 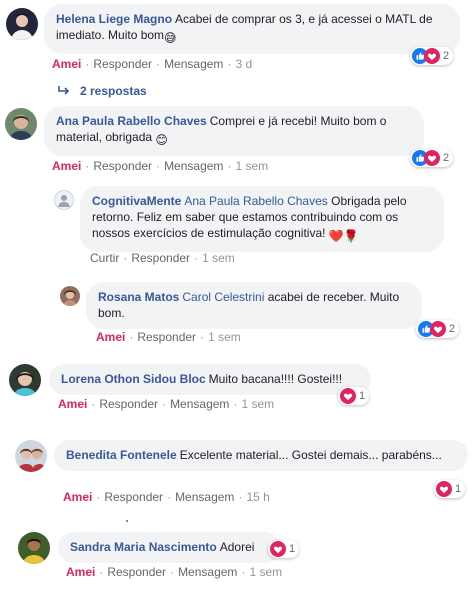 I want to click on comment-actions: Amei · Responder · Mensagem · 3 d, so click(x=152, y=64).